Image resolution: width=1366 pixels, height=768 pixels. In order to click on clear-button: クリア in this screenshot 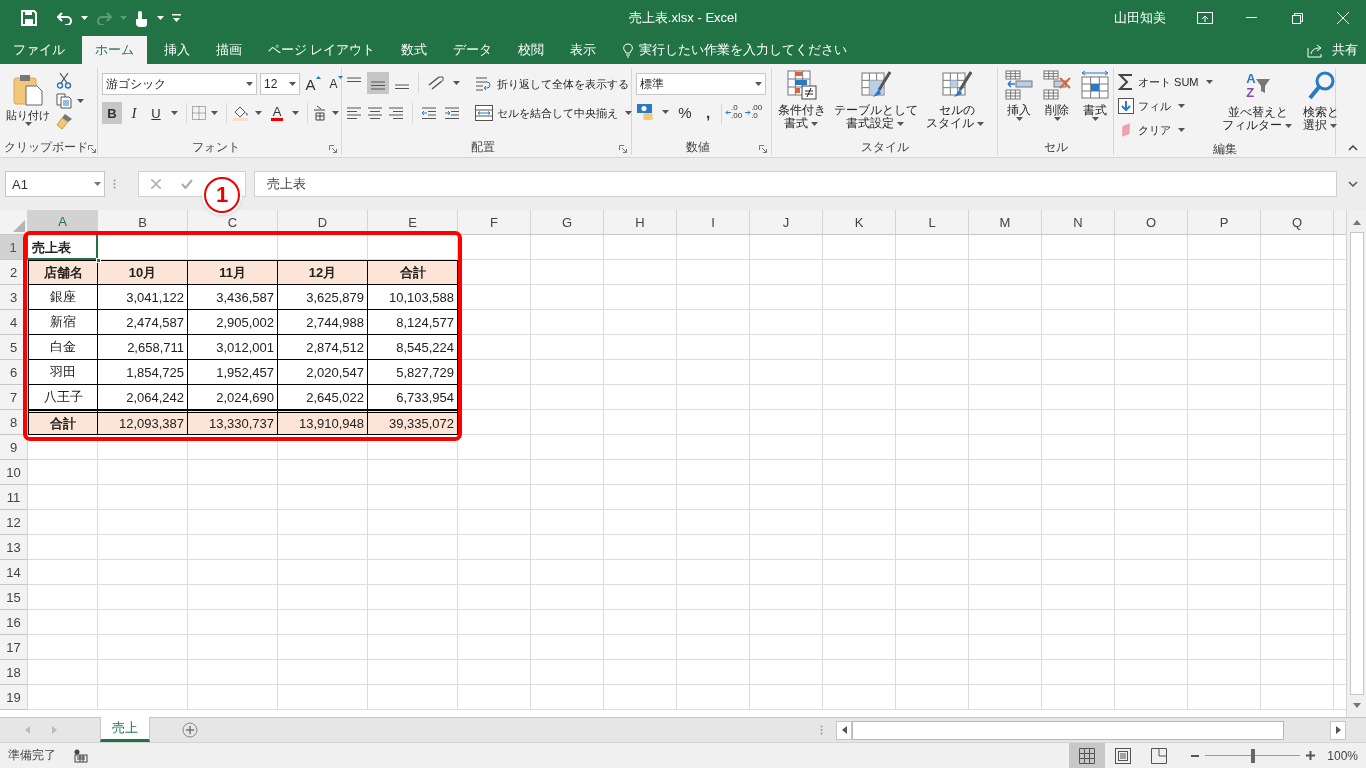, I will do `click(1167, 130)`.